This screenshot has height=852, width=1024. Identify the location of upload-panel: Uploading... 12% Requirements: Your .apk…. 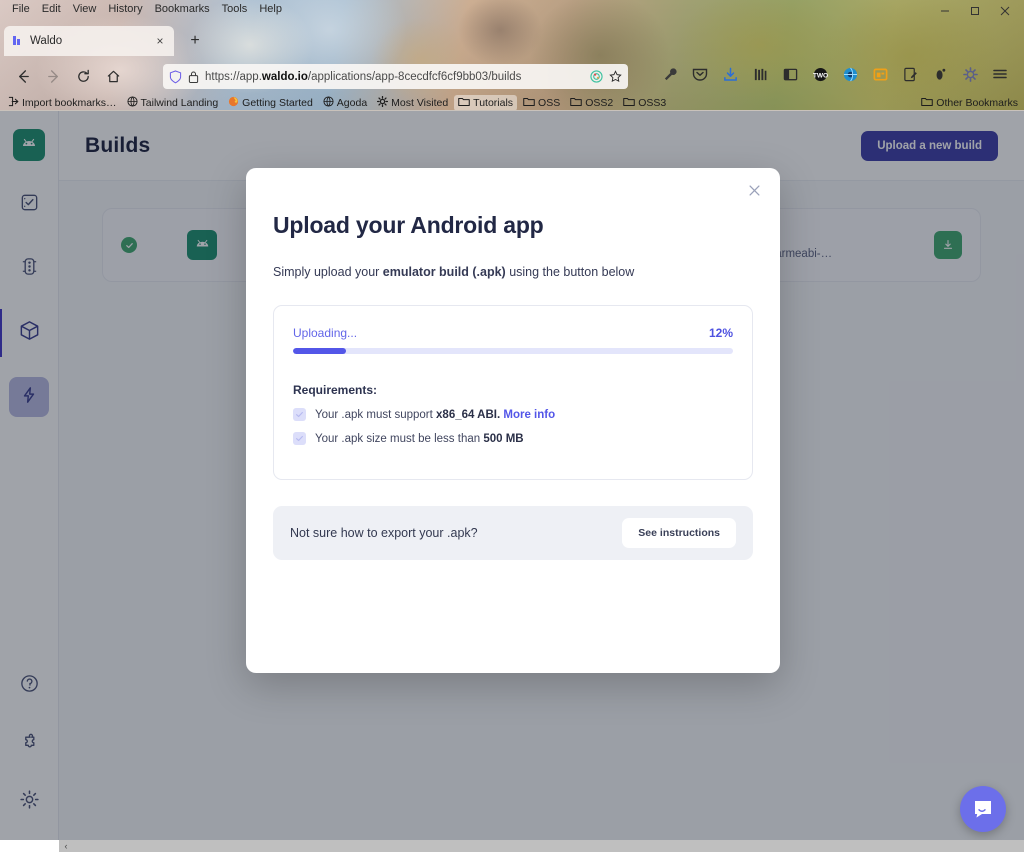
(513, 392).